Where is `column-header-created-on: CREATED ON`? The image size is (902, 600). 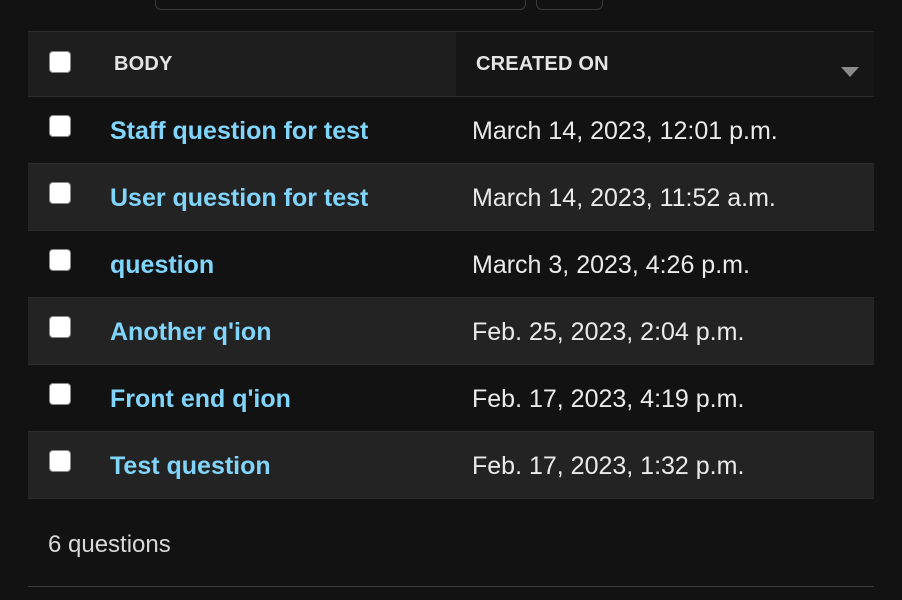 column-header-created-on: CREATED ON is located at coordinates (542, 64).